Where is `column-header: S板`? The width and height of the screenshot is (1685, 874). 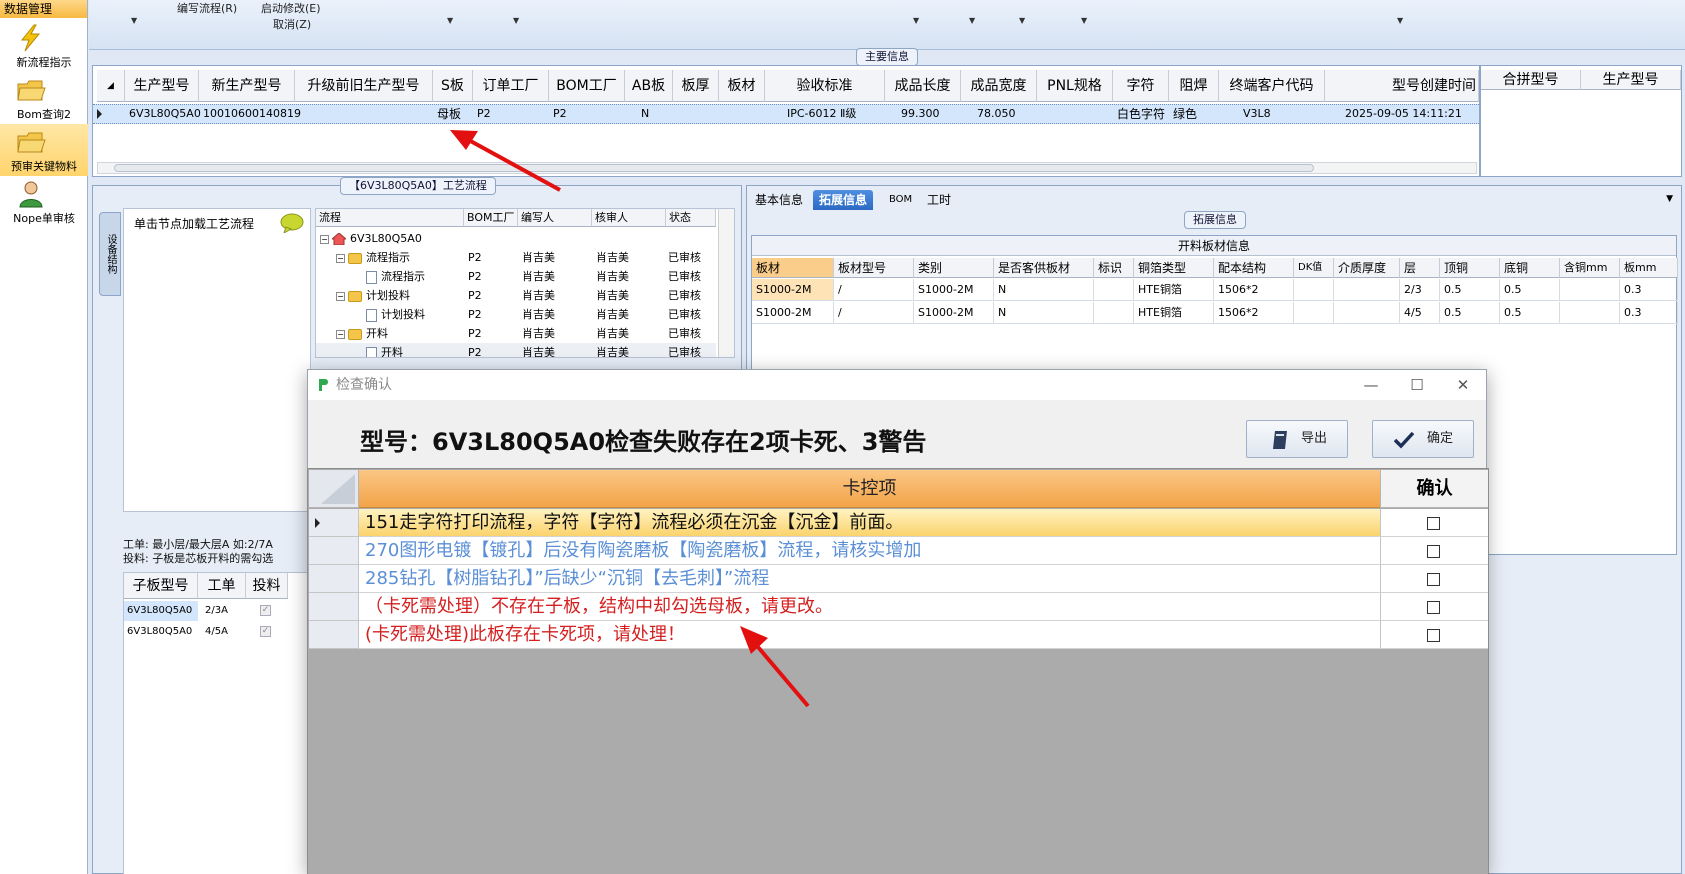 column-header: S板 is located at coordinates (453, 86).